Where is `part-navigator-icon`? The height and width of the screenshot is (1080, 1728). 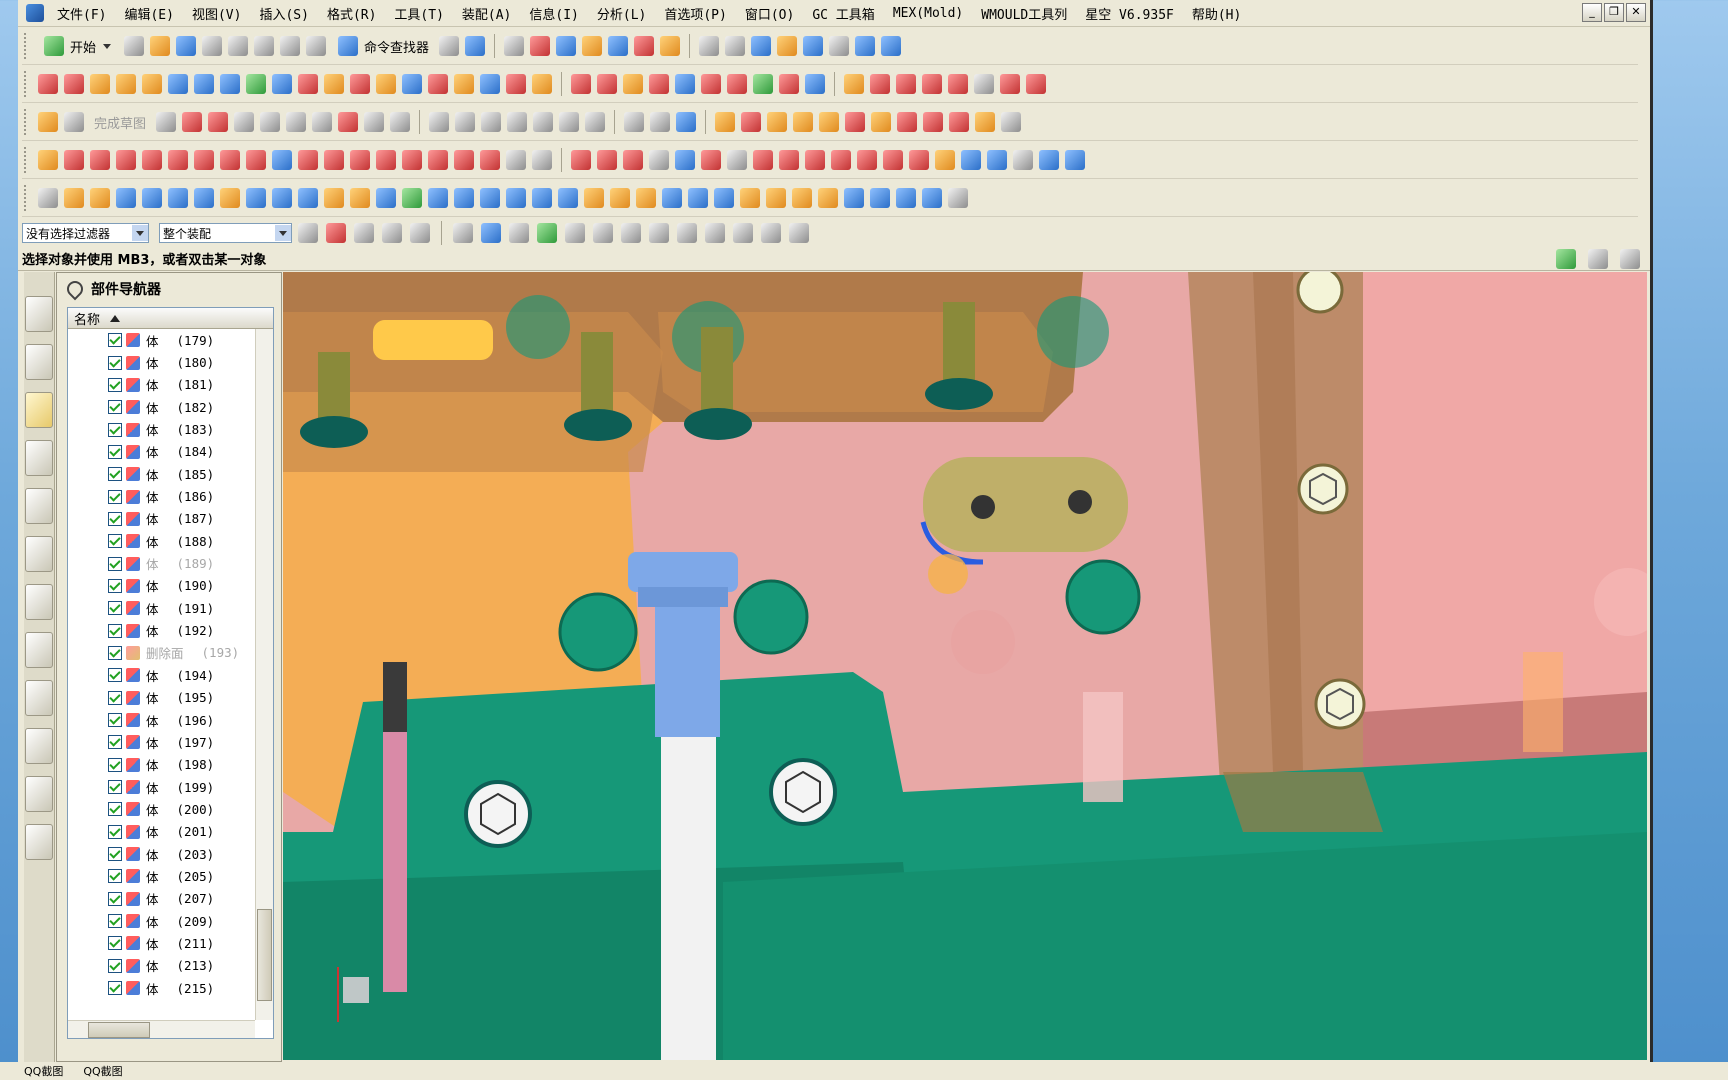 part-navigator-icon is located at coordinates (39, 410).